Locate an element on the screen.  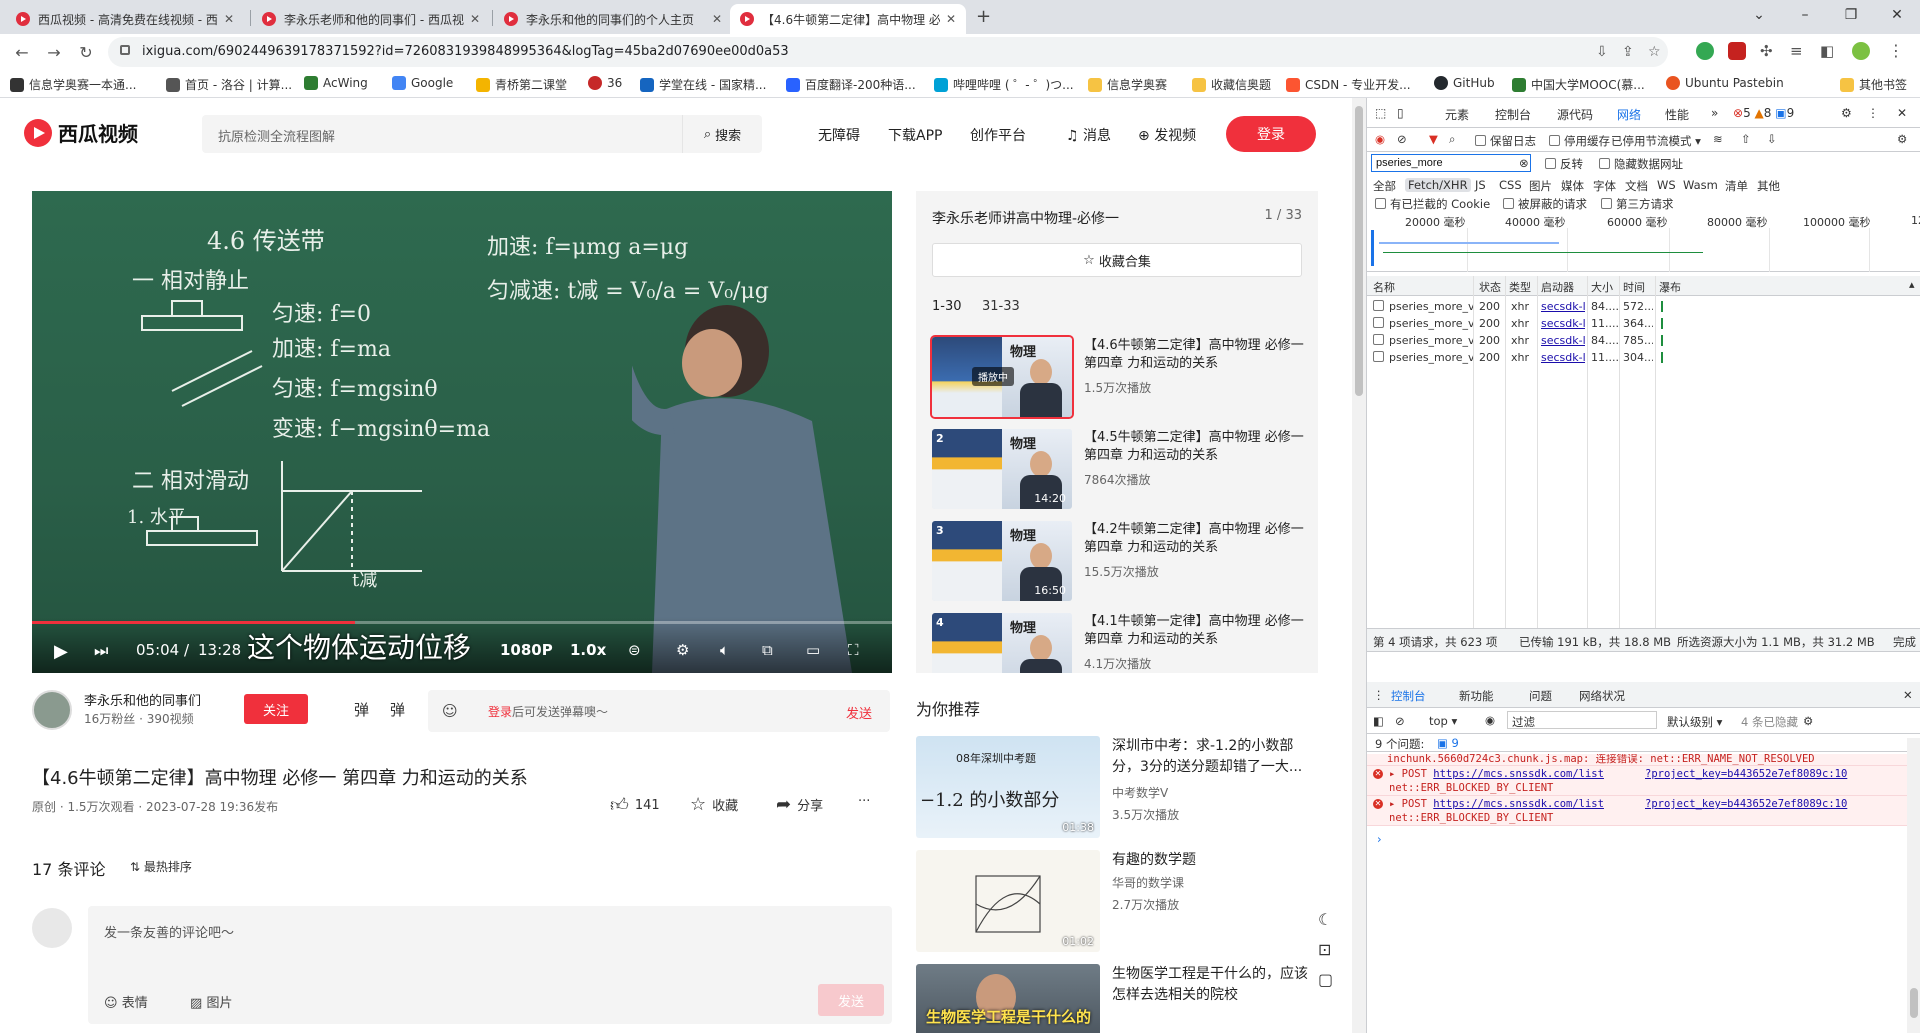
speed-button: 1.0x is located at coordinates (588, 650).